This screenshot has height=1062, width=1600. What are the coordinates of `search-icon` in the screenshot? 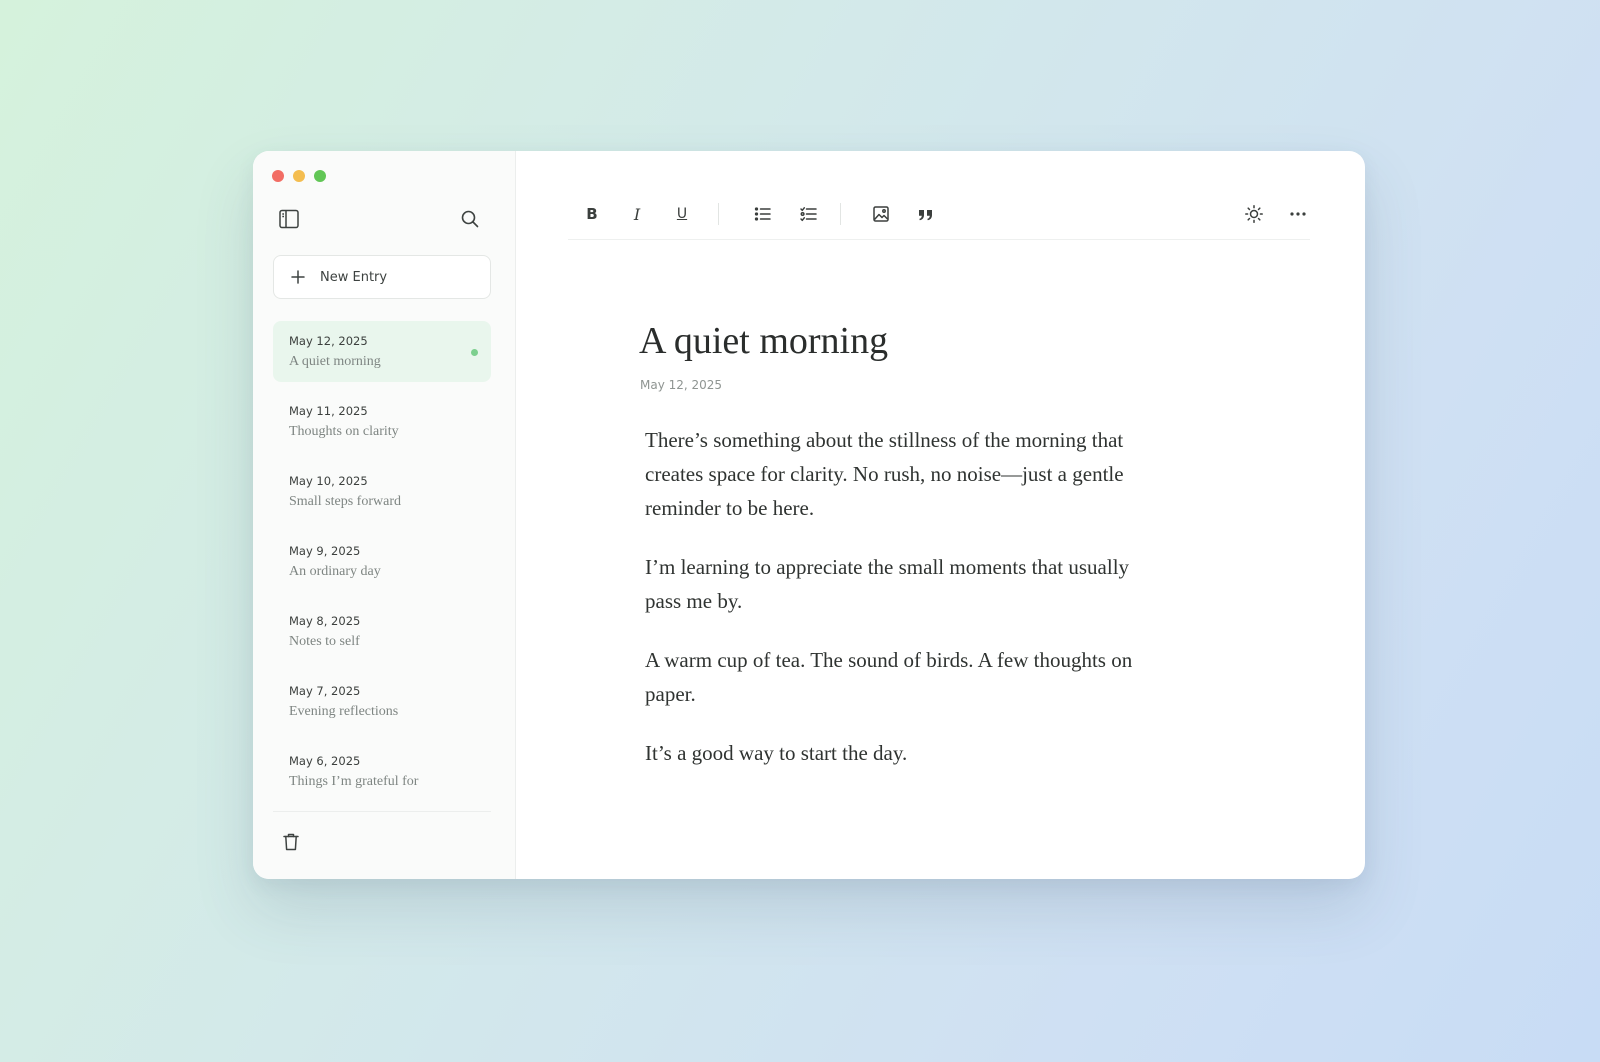 It's located at (470, 219).